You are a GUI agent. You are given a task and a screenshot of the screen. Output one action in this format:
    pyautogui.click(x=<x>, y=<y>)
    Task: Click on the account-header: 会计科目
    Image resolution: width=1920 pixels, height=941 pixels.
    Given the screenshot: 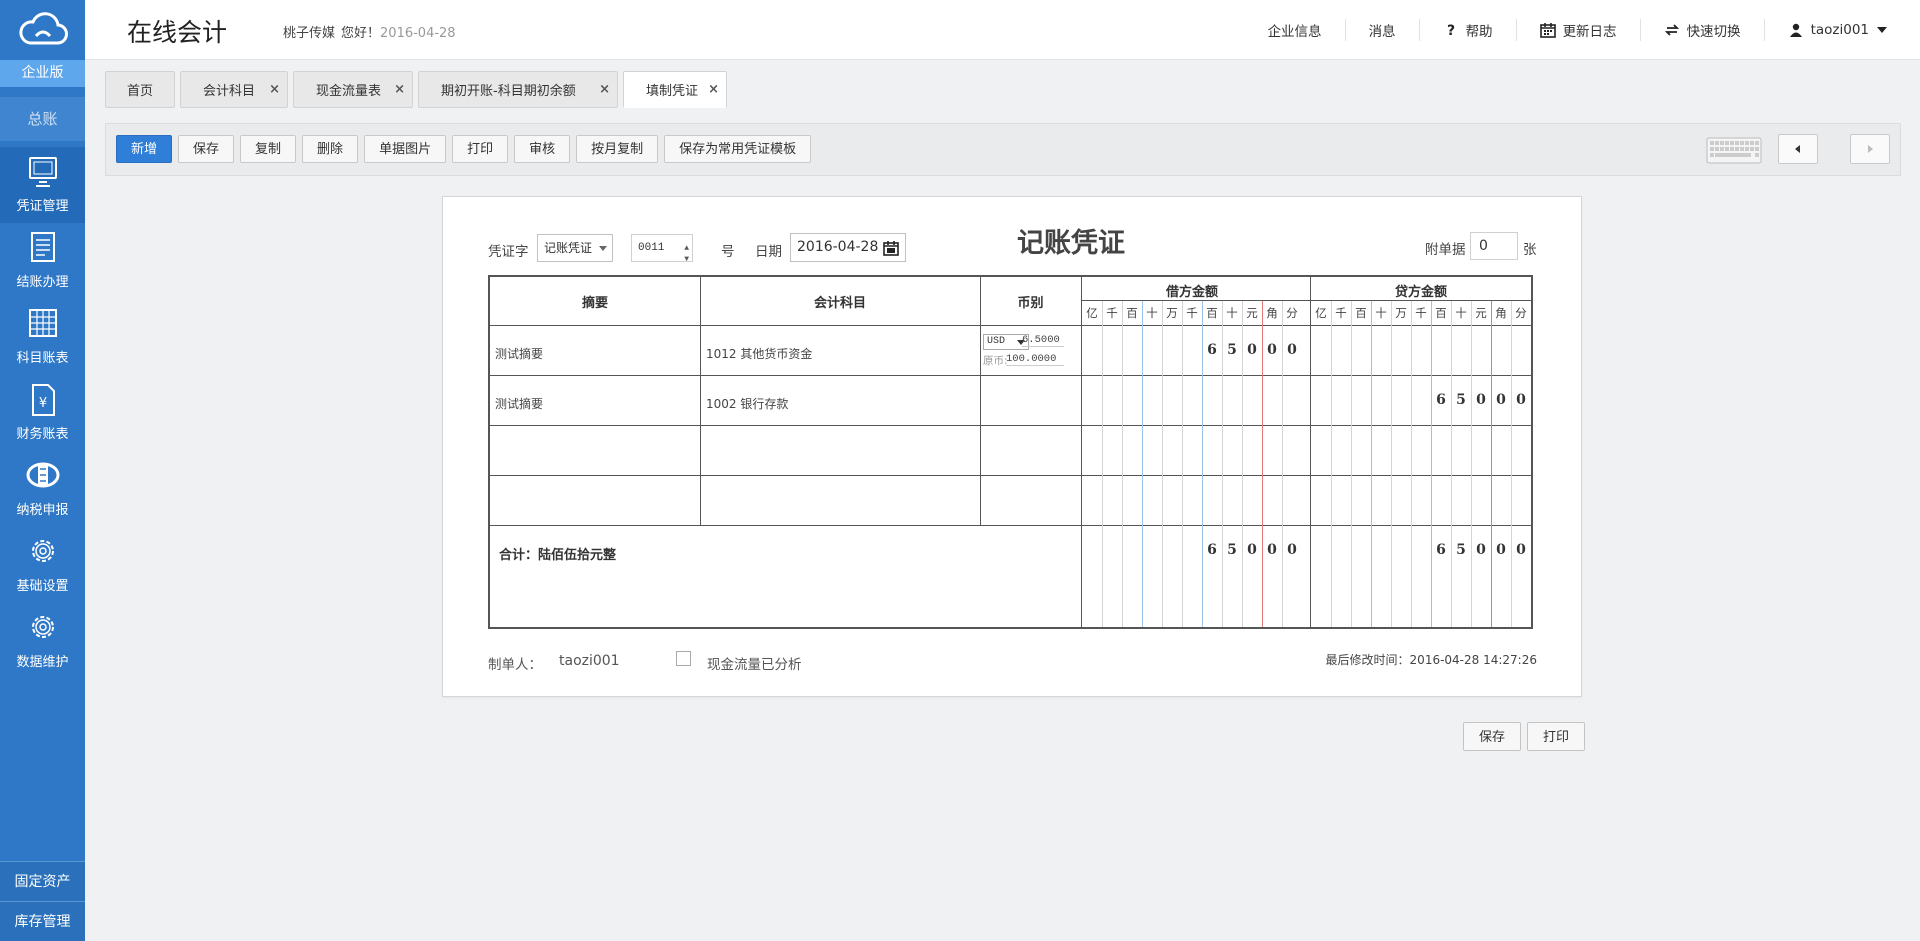 What is the action you would take?
    pyautogui.click(x=839, y=303)
    